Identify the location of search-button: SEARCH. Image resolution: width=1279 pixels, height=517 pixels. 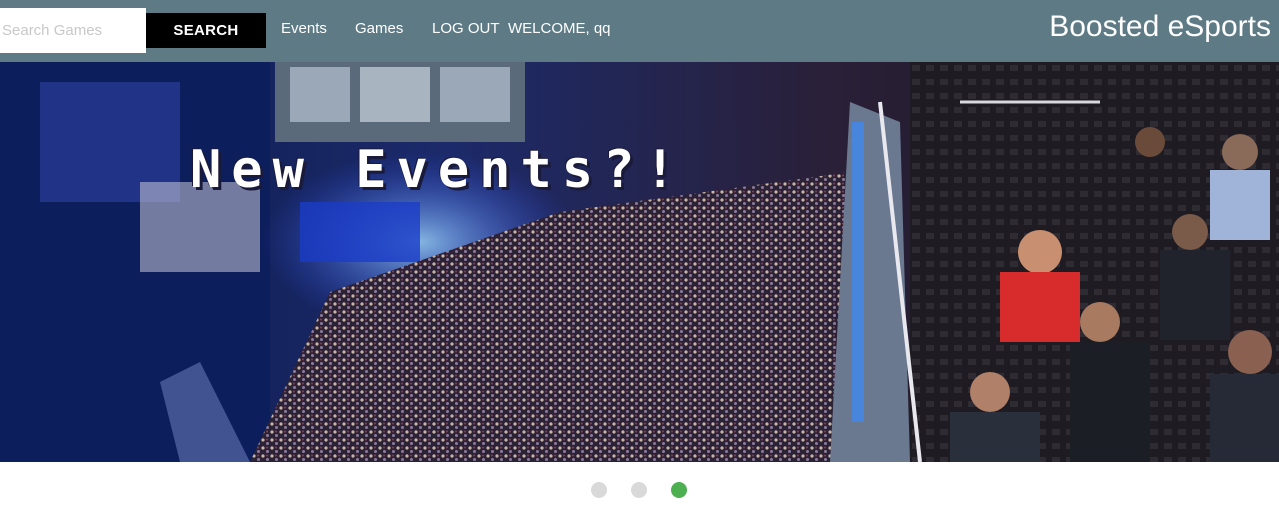
(206, 30).